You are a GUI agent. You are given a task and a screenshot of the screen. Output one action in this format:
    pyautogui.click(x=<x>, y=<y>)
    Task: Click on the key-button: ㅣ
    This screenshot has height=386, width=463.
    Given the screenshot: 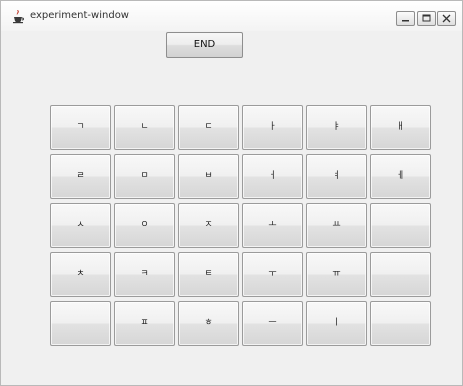 What is the action you would take?
    pyautogui.click(x=336, y=323)
    